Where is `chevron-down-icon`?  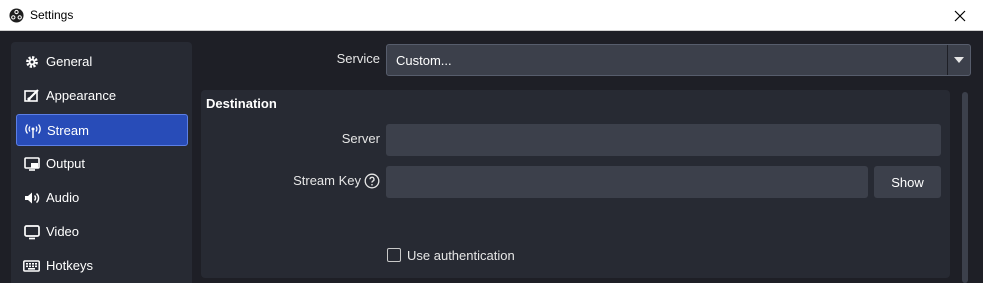
chevron-down-icon is located at coordinates (959, 60).